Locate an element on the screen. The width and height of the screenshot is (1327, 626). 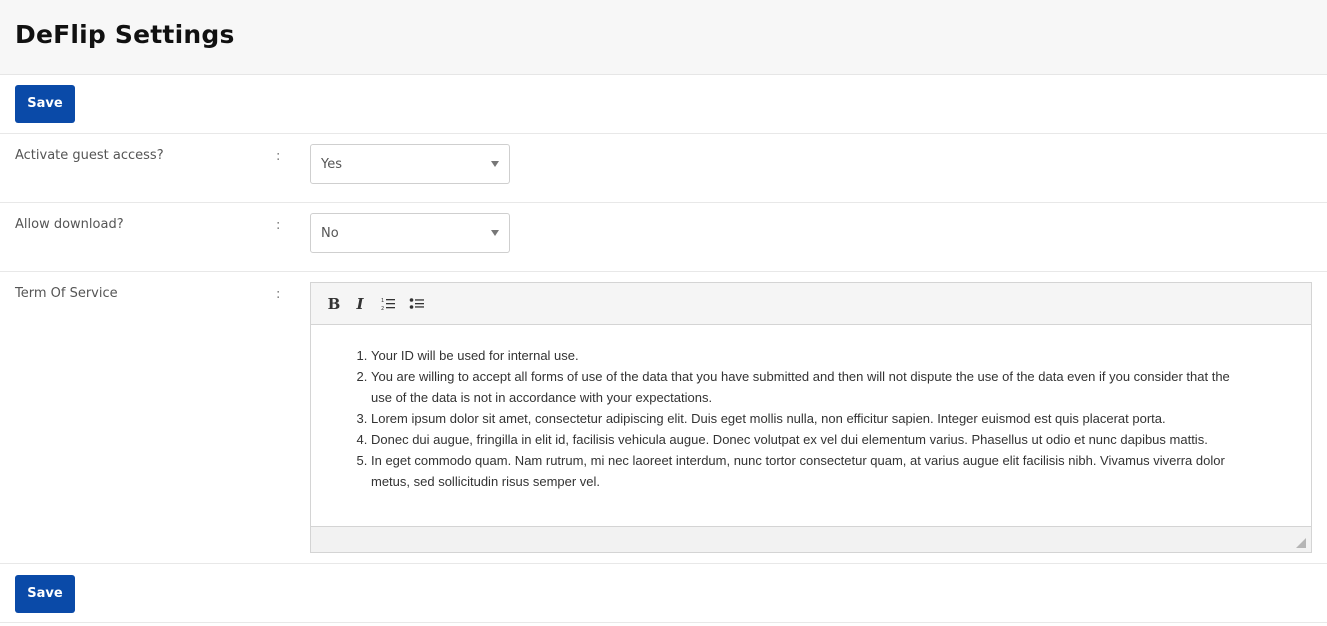
svg-text: 2 is located at coordinates (382, 309).